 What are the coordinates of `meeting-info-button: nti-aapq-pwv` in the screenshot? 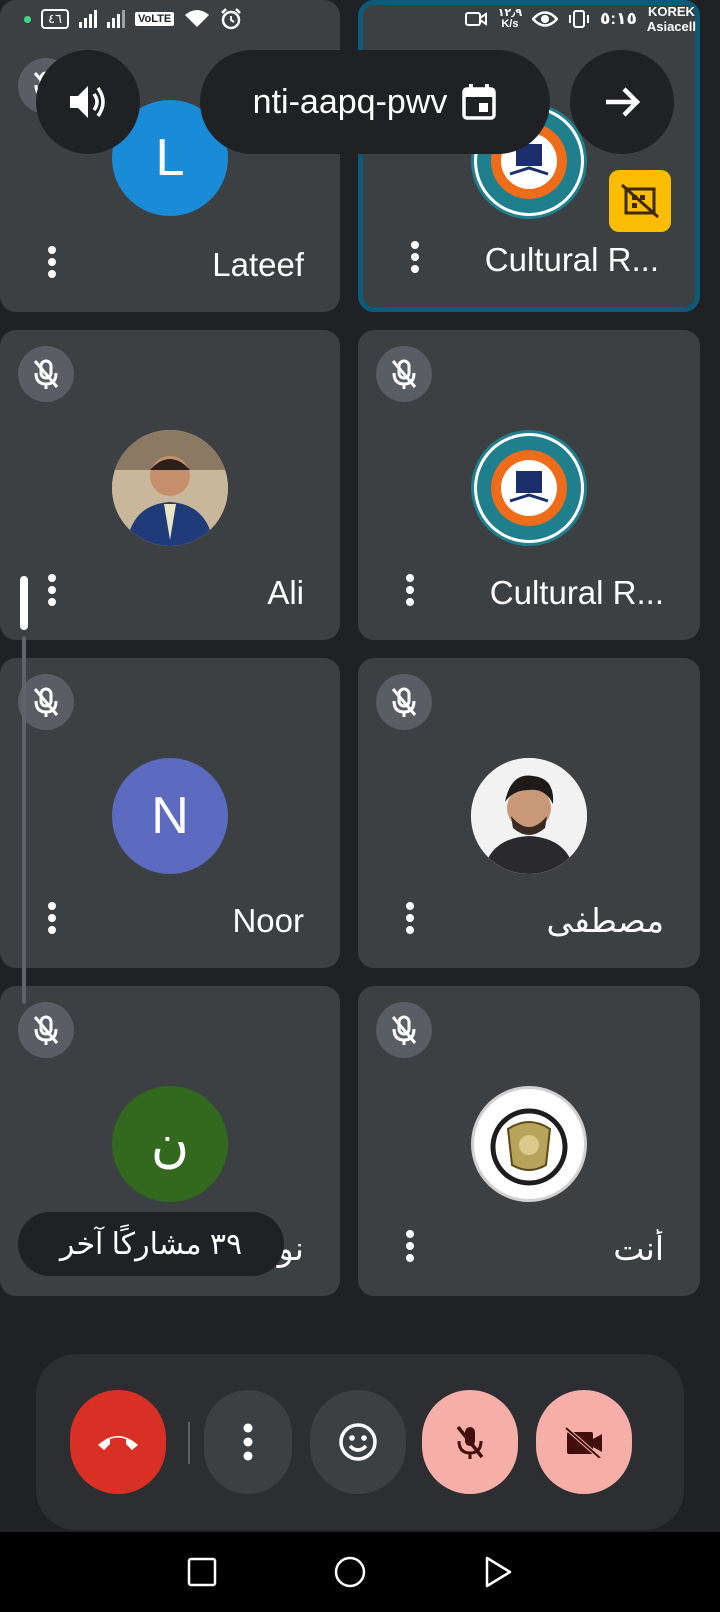 It's located at (375, 102).